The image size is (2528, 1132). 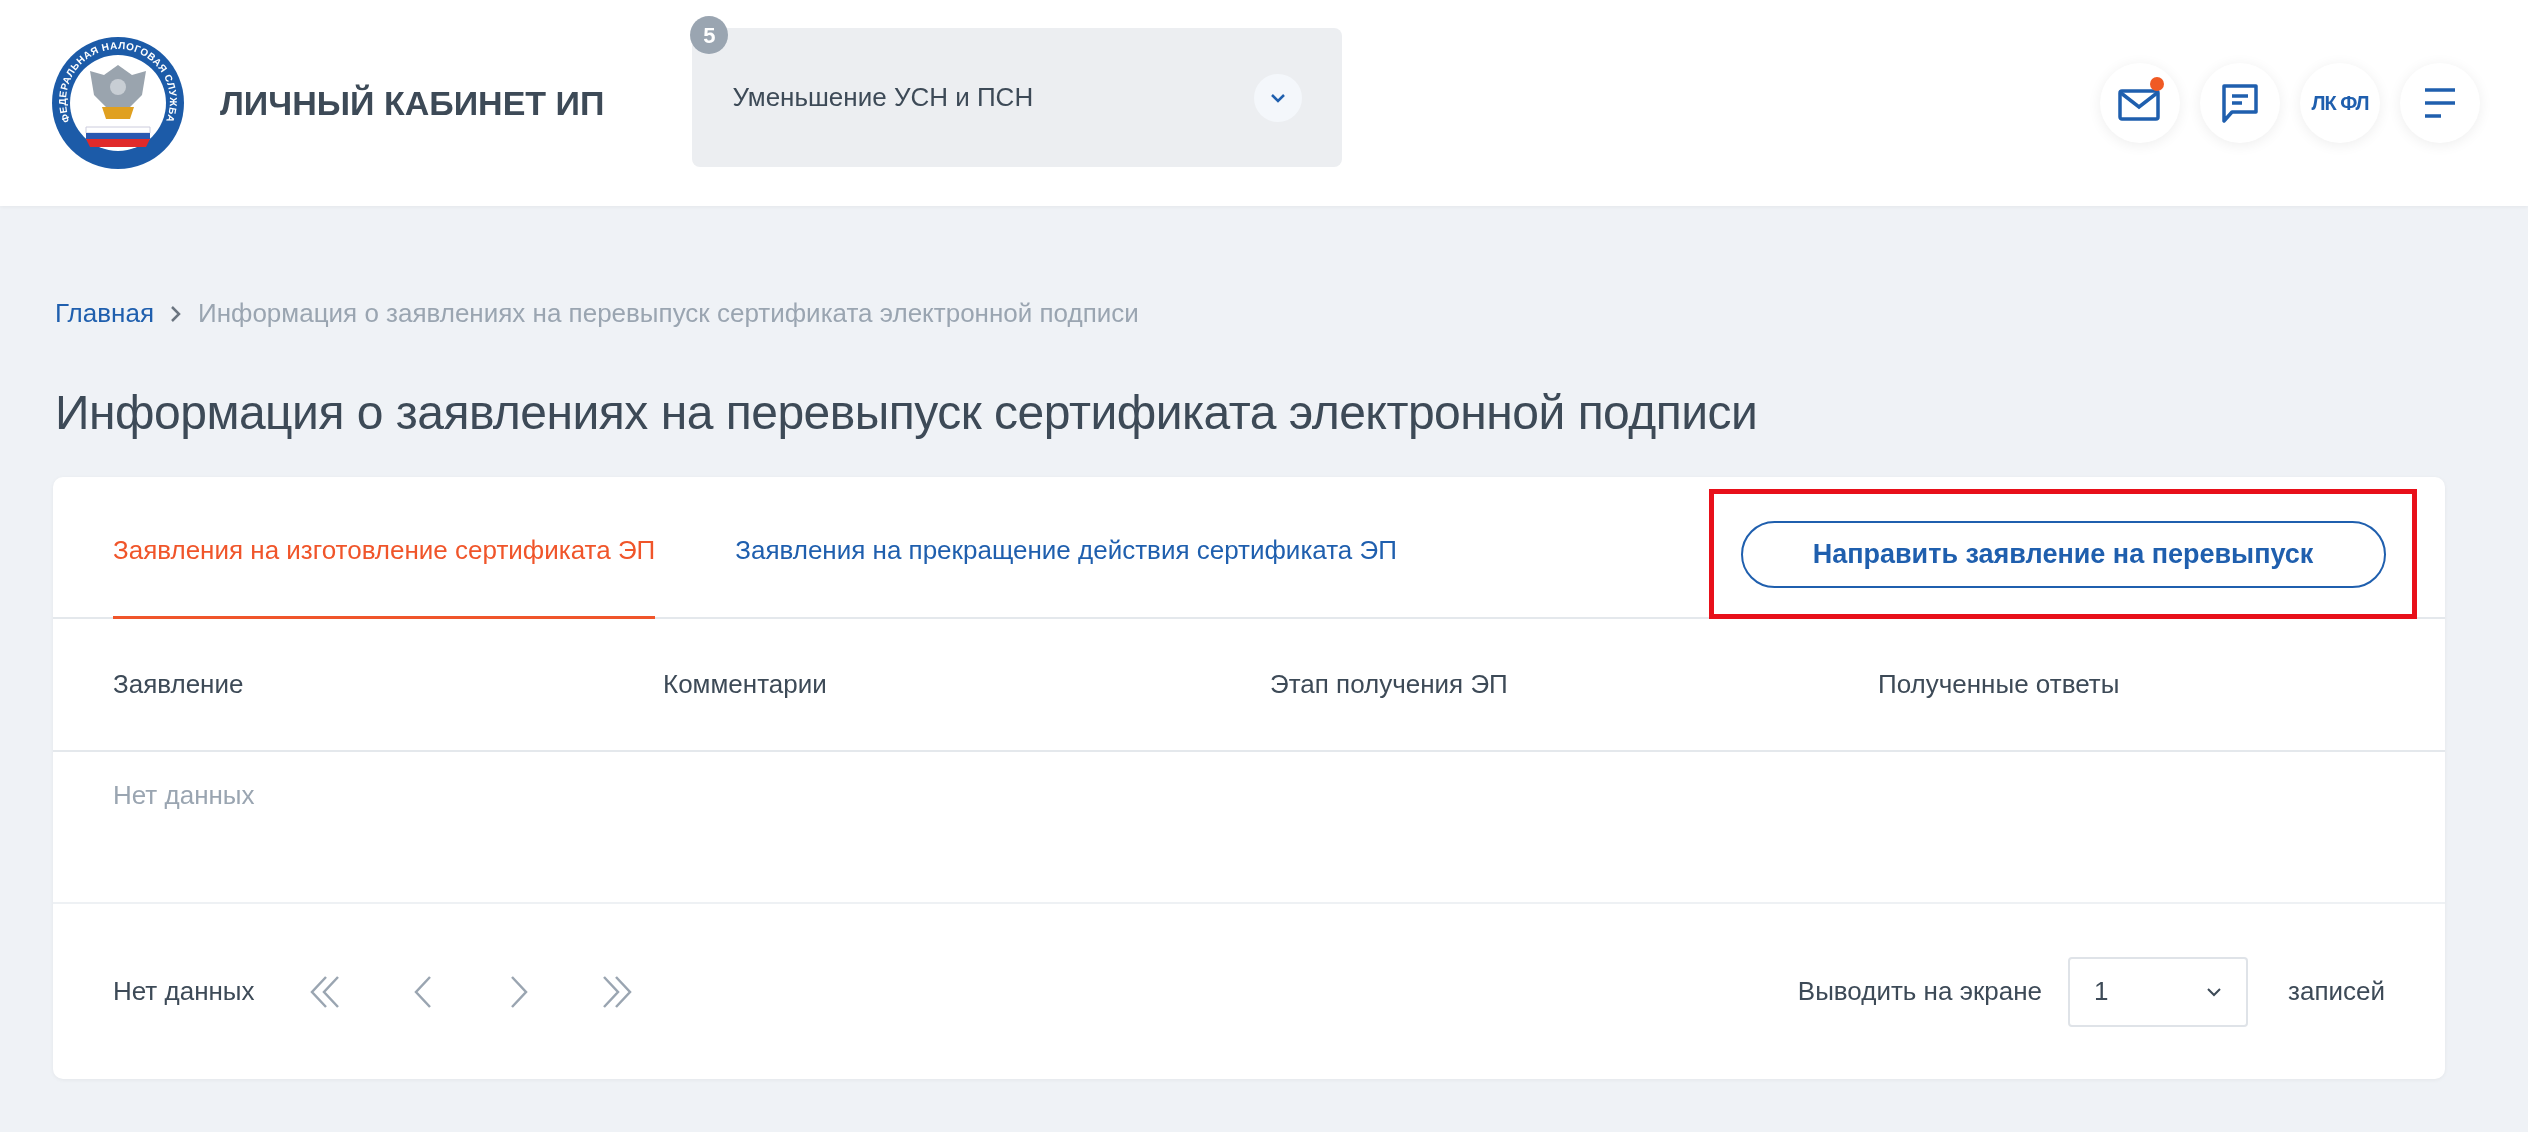 What do you see at coordinates (184, 991) in the screenshot?
I see `pagination-status: Нет данных` at bounding box center [184, 991].